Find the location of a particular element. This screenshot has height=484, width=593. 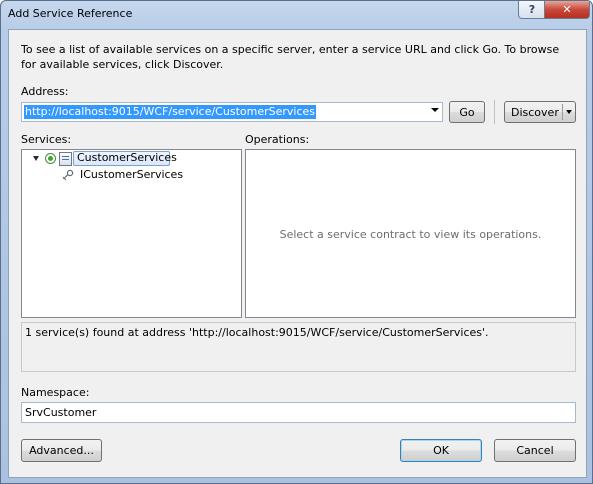

title-bar: Add Service Reference ? ✕ is located at coordinates (296, 15).